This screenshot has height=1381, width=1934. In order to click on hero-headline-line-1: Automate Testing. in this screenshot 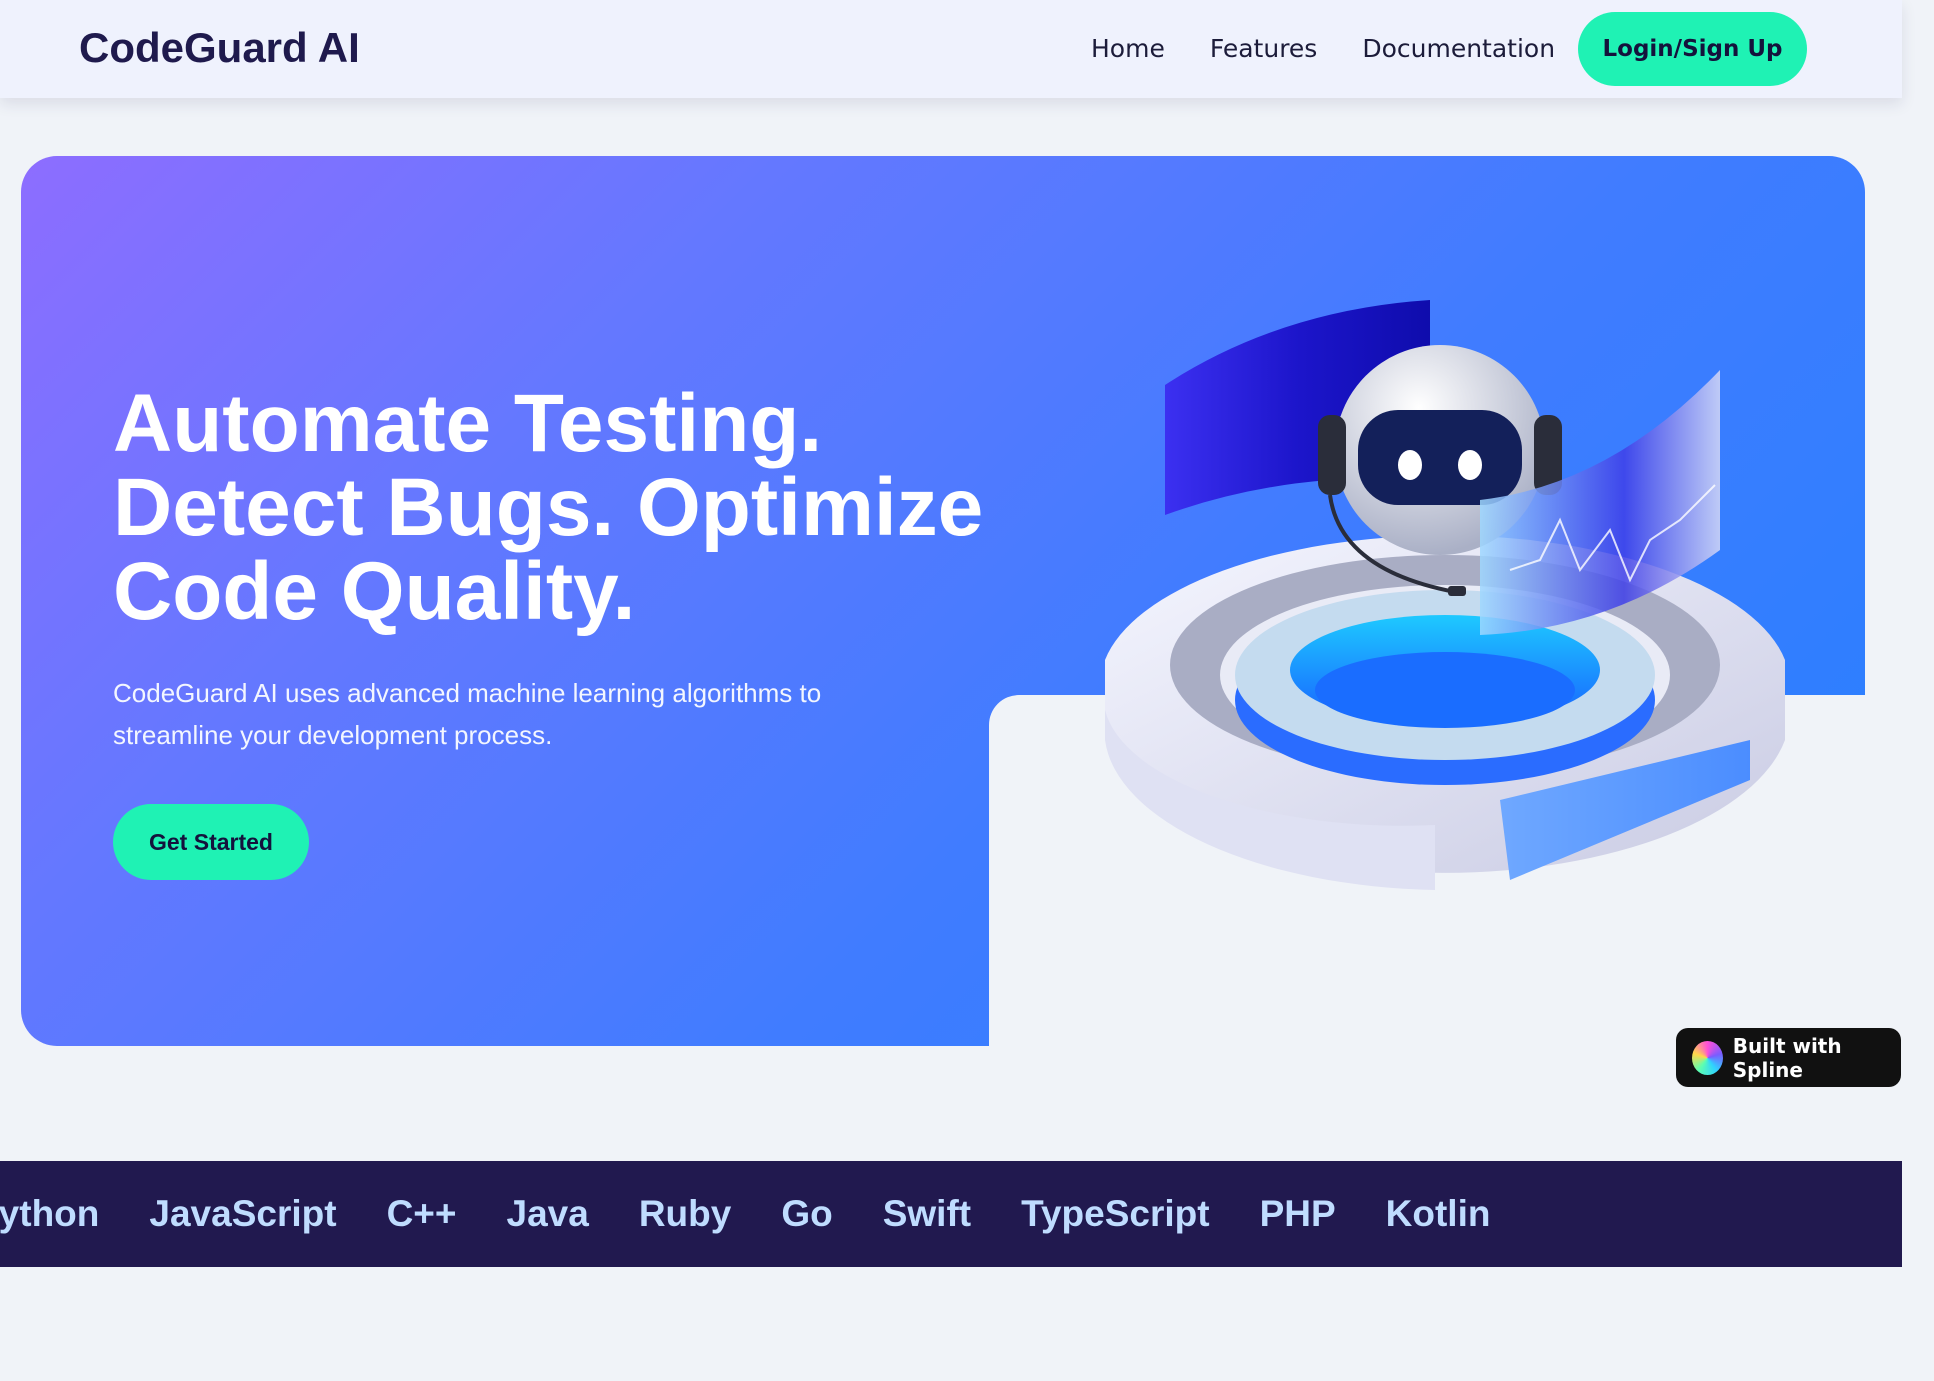, I will do `click(468, 423)`.